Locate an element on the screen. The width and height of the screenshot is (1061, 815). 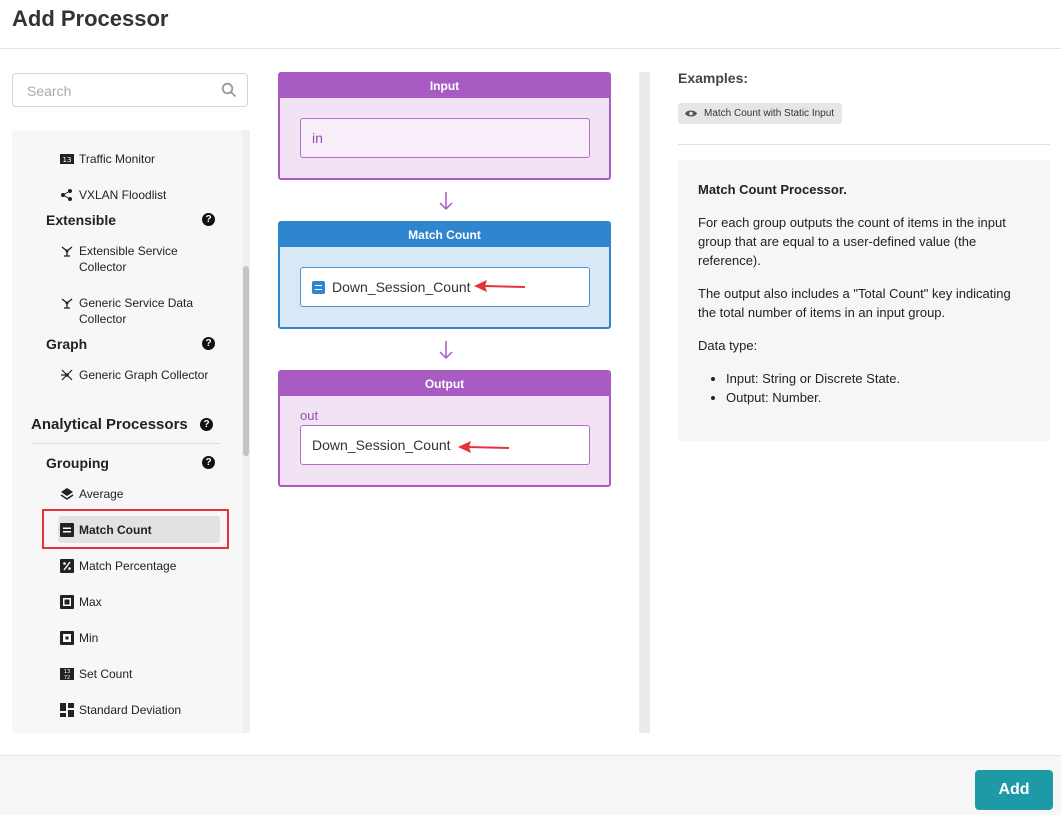
tree-item-label: Min is located at coordinates (89, 638).